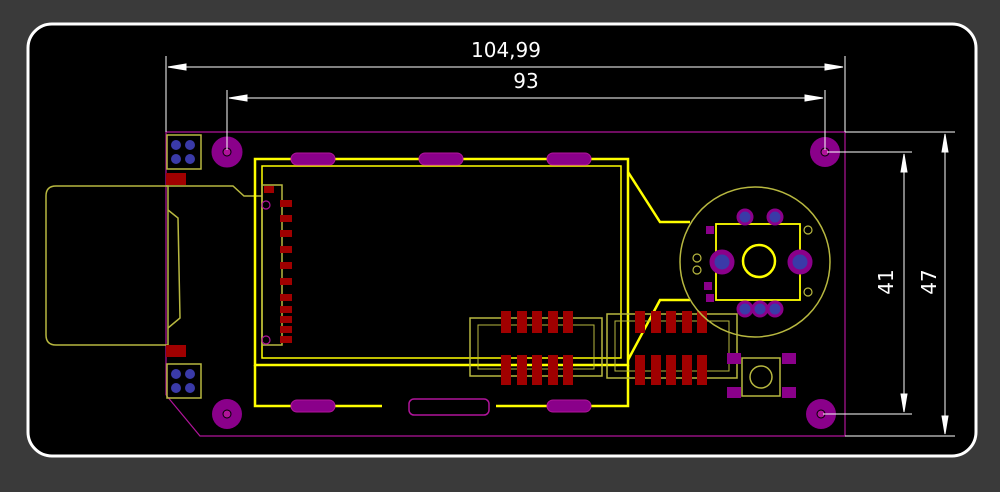 This screenshot has height=492, width=1000. What do you see at coordinates (176, 351) in the screenshot?
I see `usb-pad-bottom` at bounding box center [176, 351].